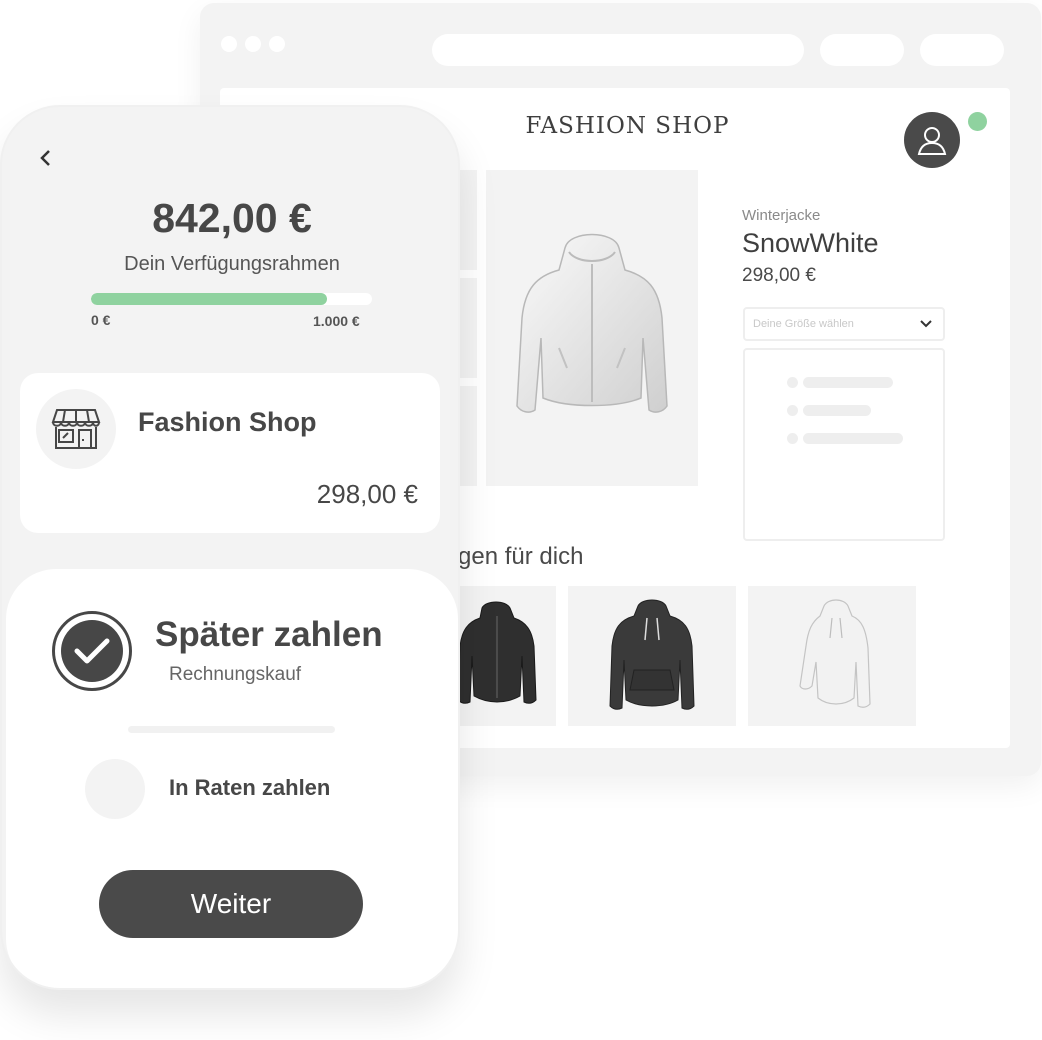 This screenshot has width=1042, height=1040. What do you see at coordinates (232, 264) in the screenshot?
I see `available-amount-label: Dein Verfügungsrahmen` at bounding box center [232, 264].